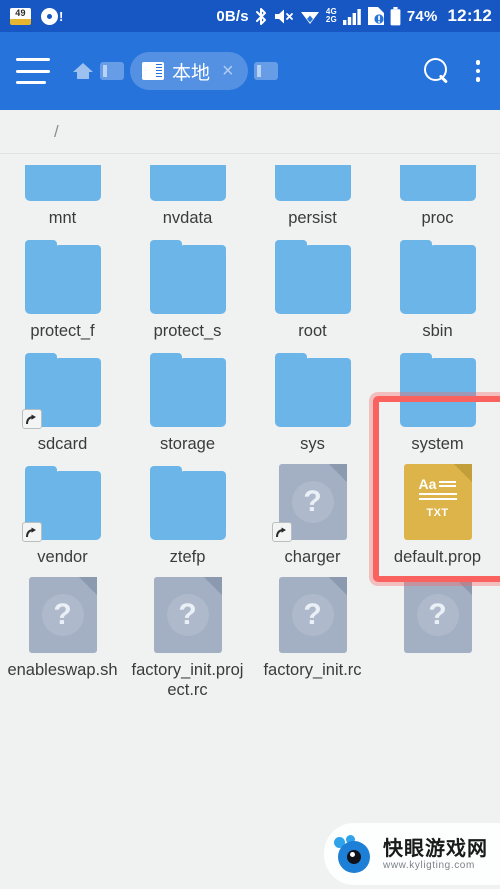 The height and width of the screenshot is (889, 500). What do you see at coordinates (375, 16) in the screenshot?
I see `sim-alert-icon` at bounding box center [375, 16].